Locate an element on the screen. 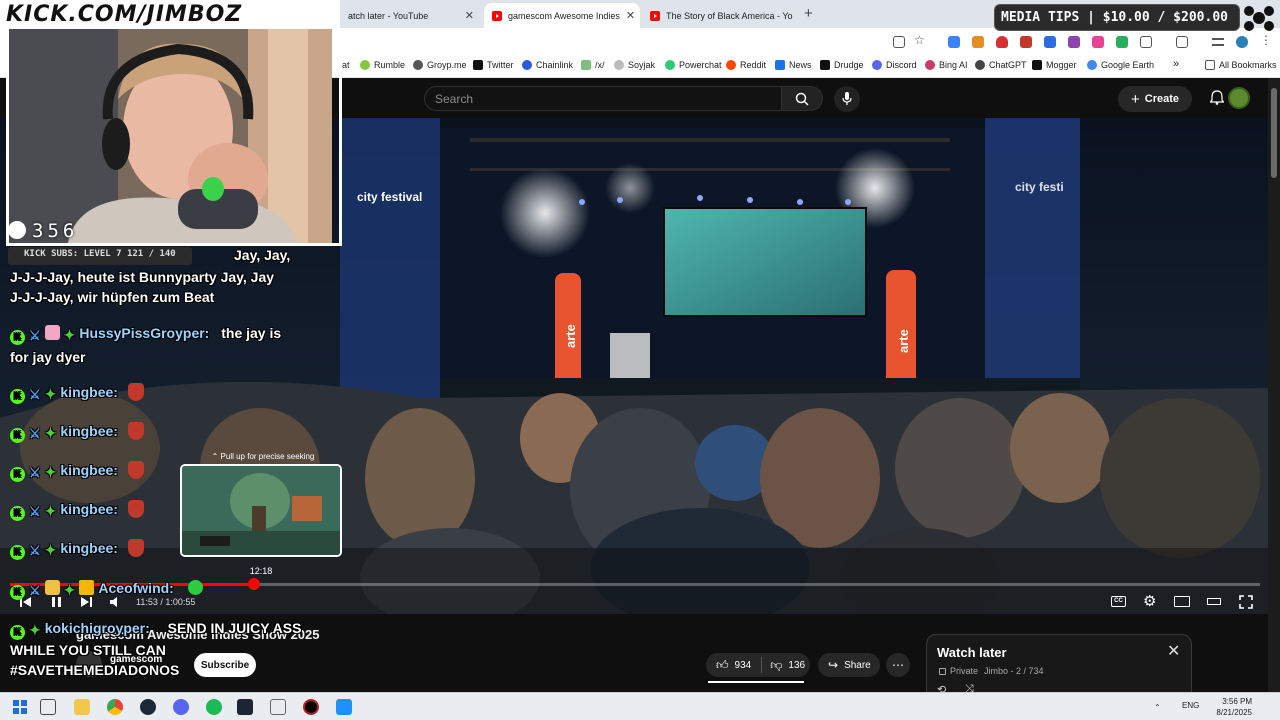 The height and width of the screenshot is (720, 1280). spotify-icon is located at coordinates (214, 707).